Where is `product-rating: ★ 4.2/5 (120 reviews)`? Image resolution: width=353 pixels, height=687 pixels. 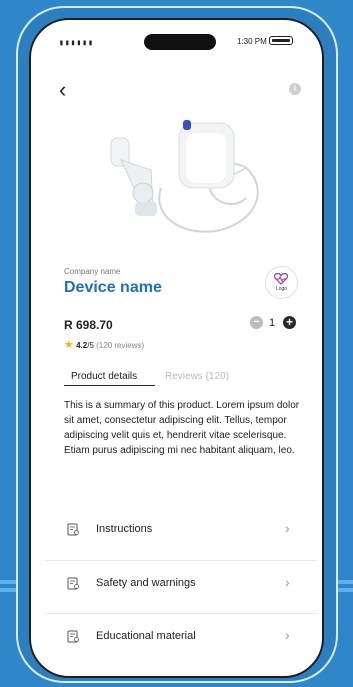
product-rating: ★ 4.2/5 (120 reviews) is located at coordinates (104, 344).